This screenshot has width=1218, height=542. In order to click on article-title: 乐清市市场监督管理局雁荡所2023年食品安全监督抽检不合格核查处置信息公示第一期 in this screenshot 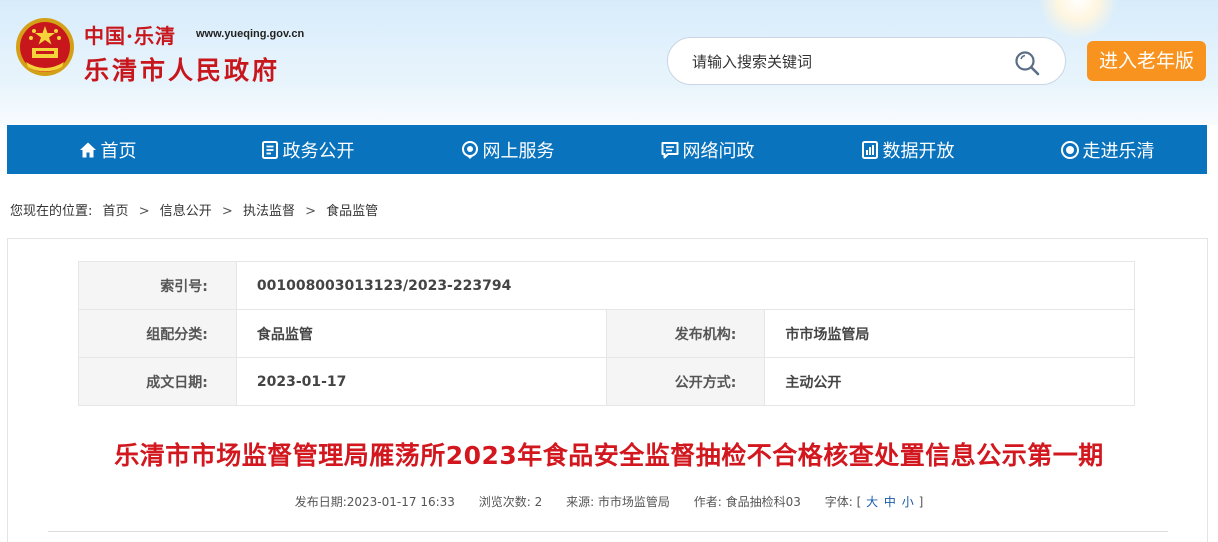, I will do `click(609, 455)`.